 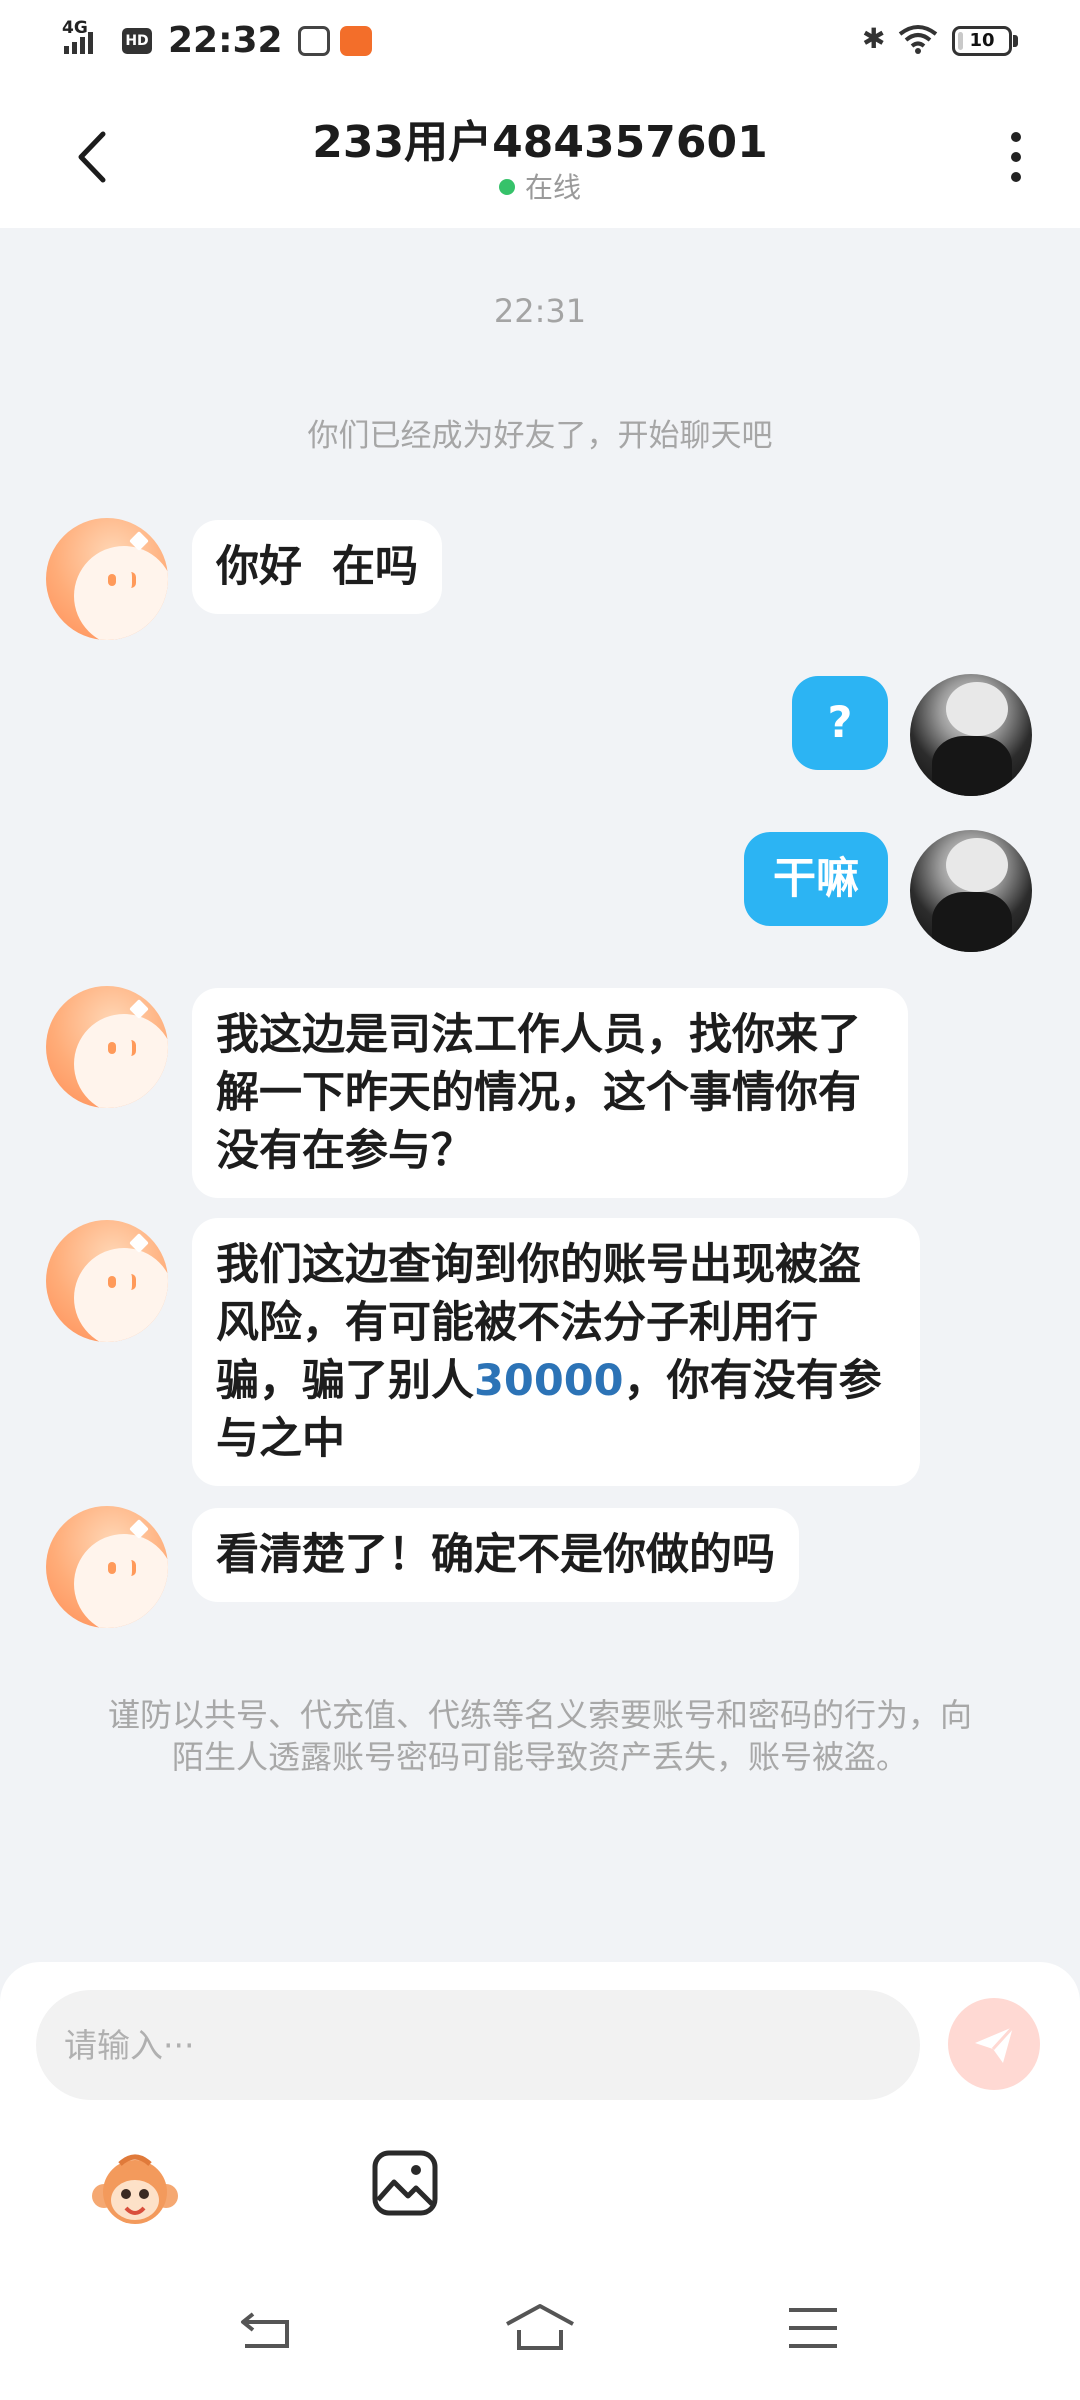 I want to click on nav-back-button, so click(x=267, y=2327).